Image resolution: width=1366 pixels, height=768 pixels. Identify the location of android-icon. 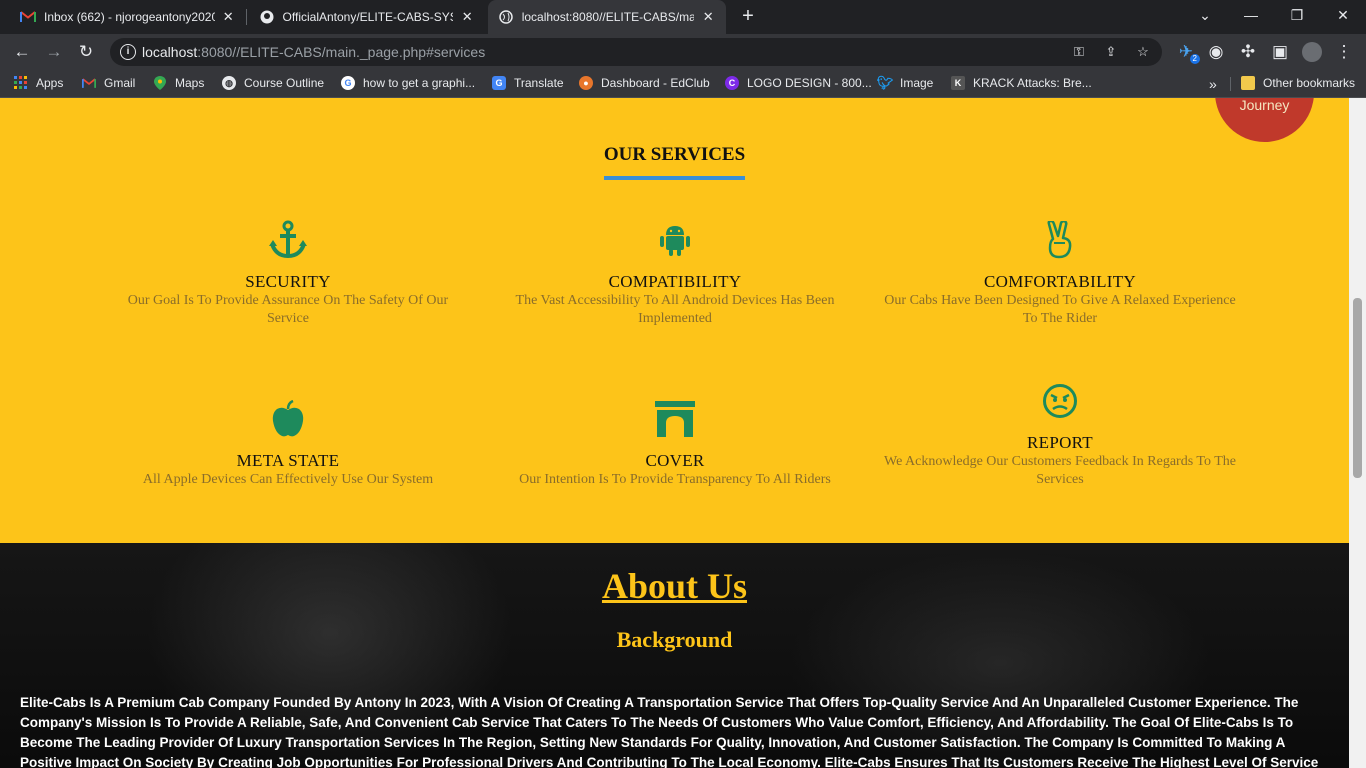
(675, 240).